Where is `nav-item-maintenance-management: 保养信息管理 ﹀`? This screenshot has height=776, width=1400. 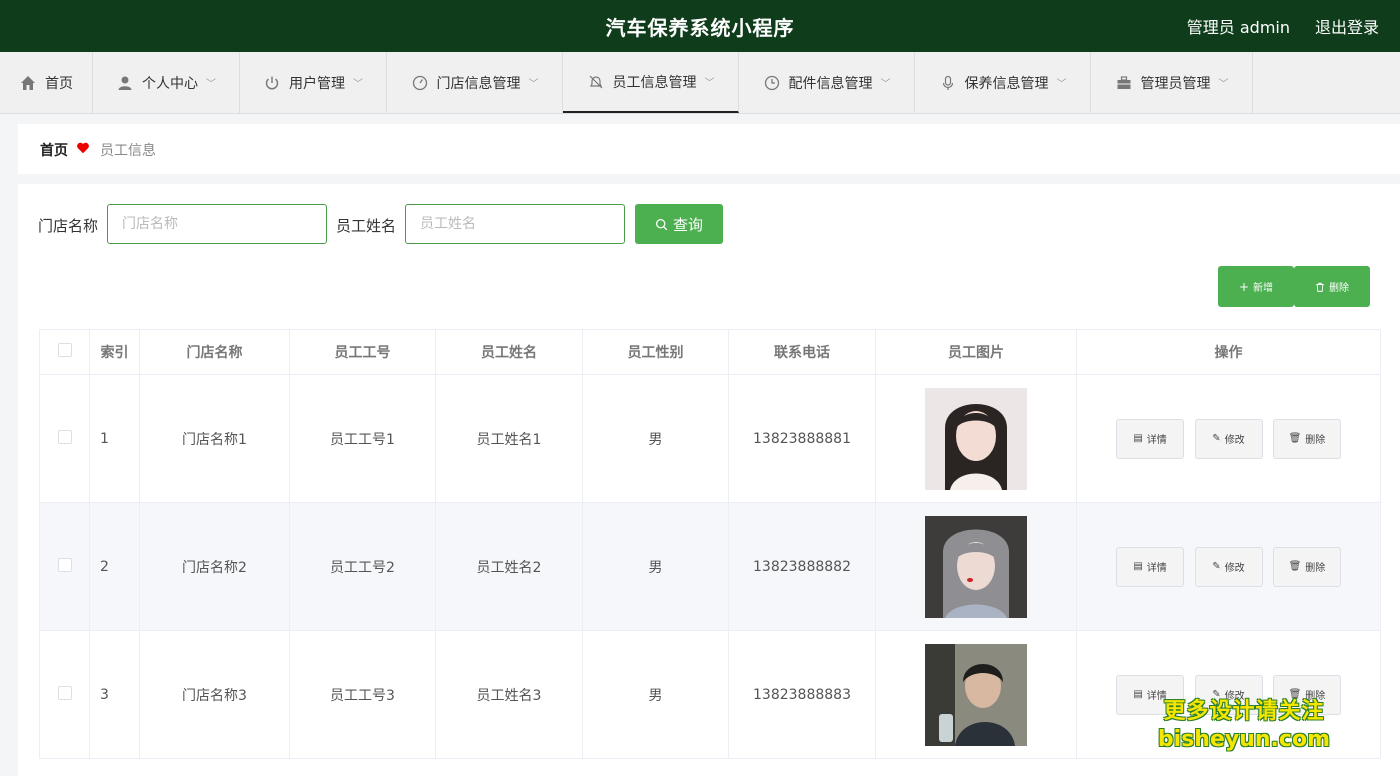 nav-item-maintenance-management: 保养信息管理 ﹀ is located at coordinates (1003, 82).